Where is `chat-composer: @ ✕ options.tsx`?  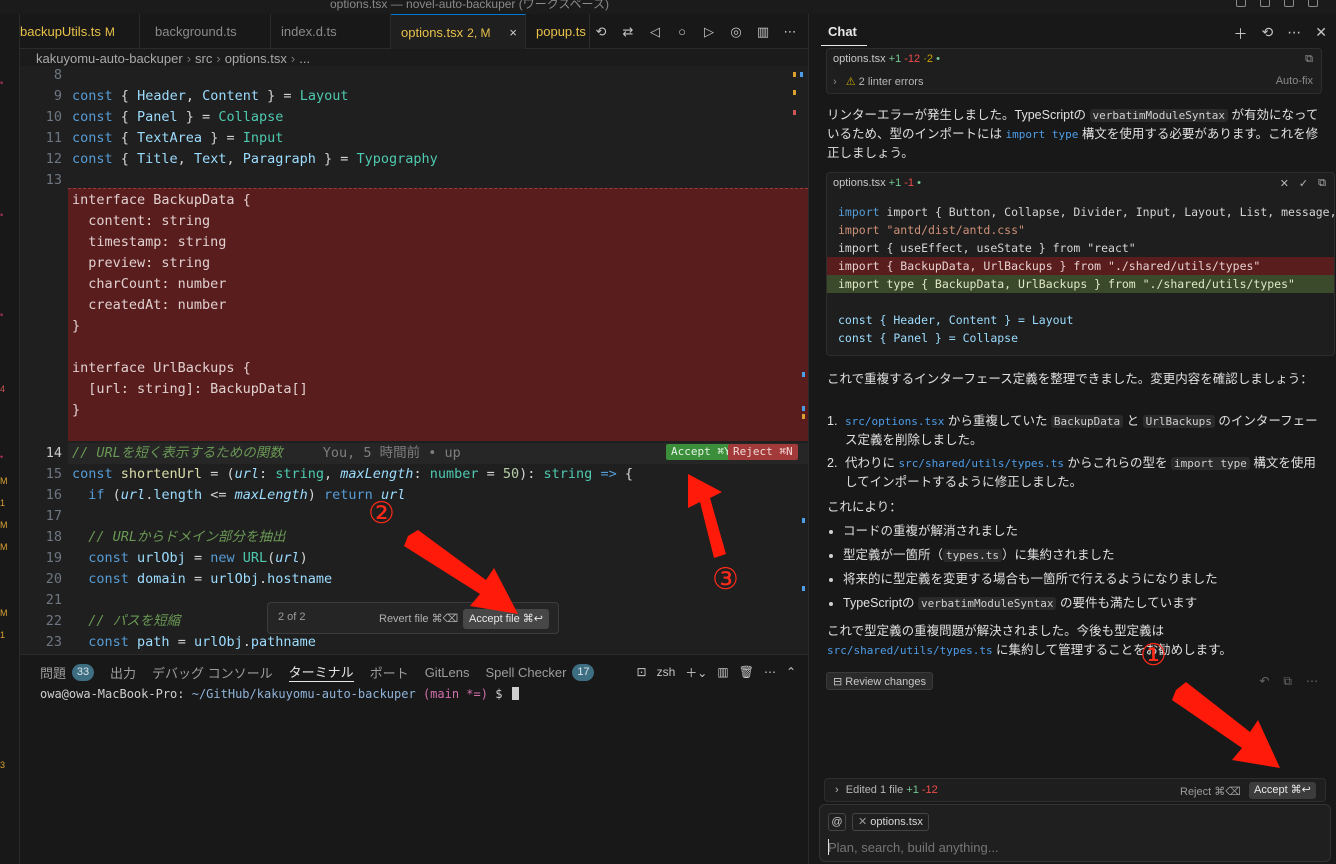
chat-composer: @ ✕ options.tsx is located at coordinates (1075, 833).